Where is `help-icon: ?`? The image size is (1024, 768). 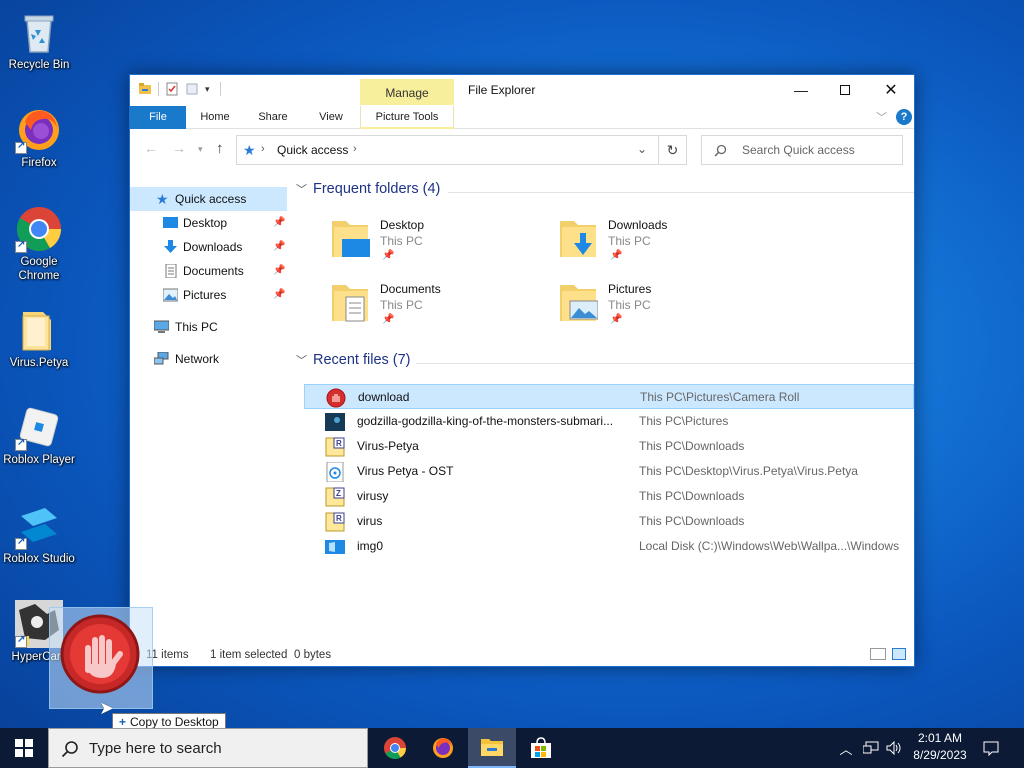
help-icon: ? is located at coordinates (904, 117).